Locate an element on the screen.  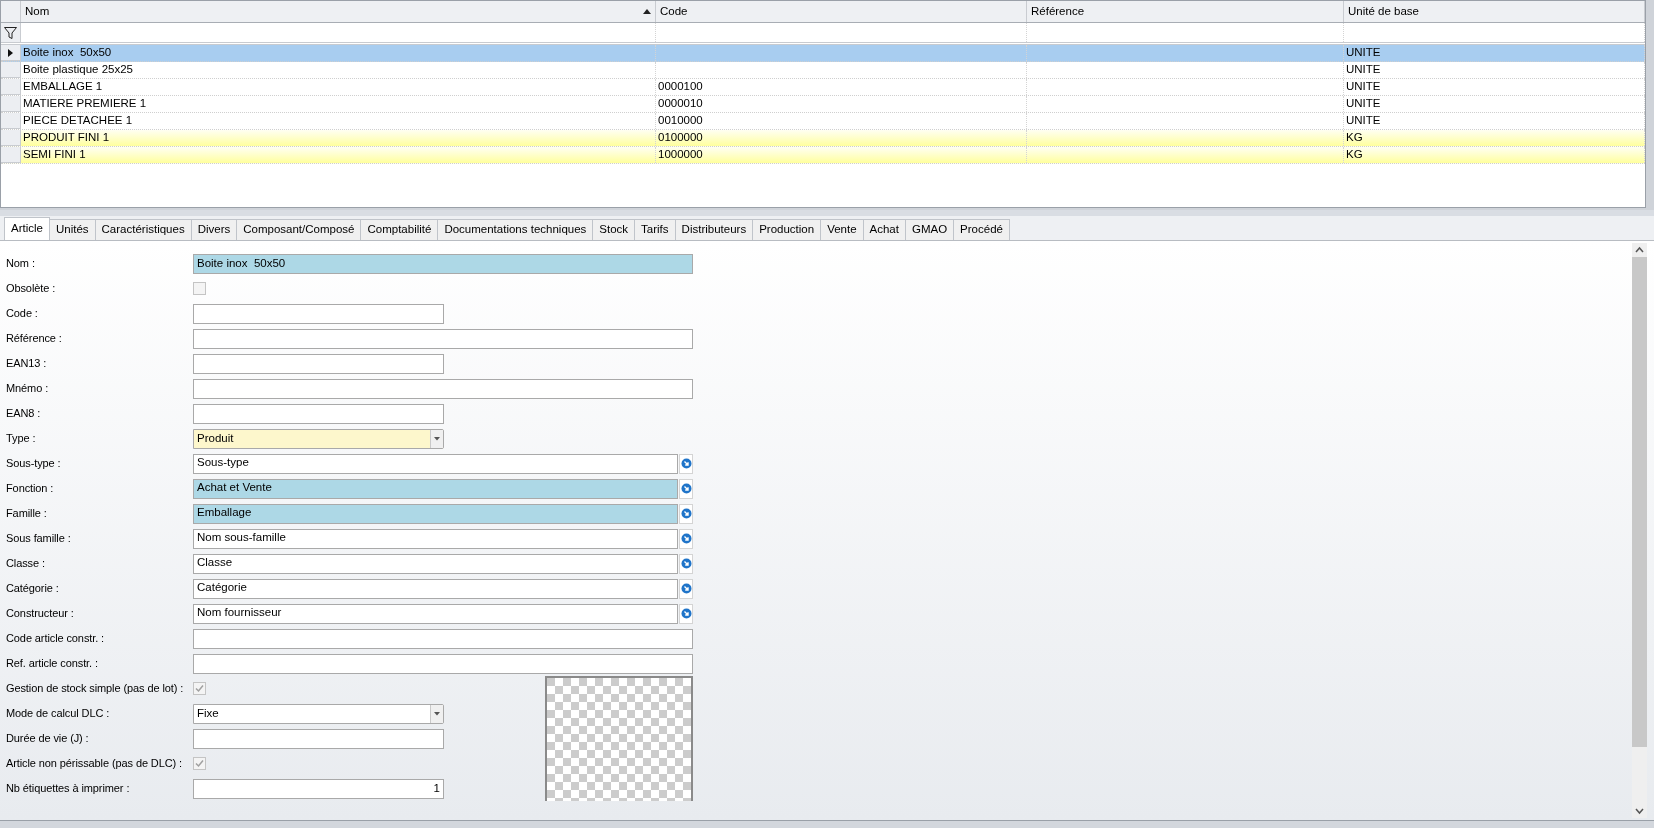
field-label: Gestion de stock simple (pas de lot) : is located at coordinates (95, 687).